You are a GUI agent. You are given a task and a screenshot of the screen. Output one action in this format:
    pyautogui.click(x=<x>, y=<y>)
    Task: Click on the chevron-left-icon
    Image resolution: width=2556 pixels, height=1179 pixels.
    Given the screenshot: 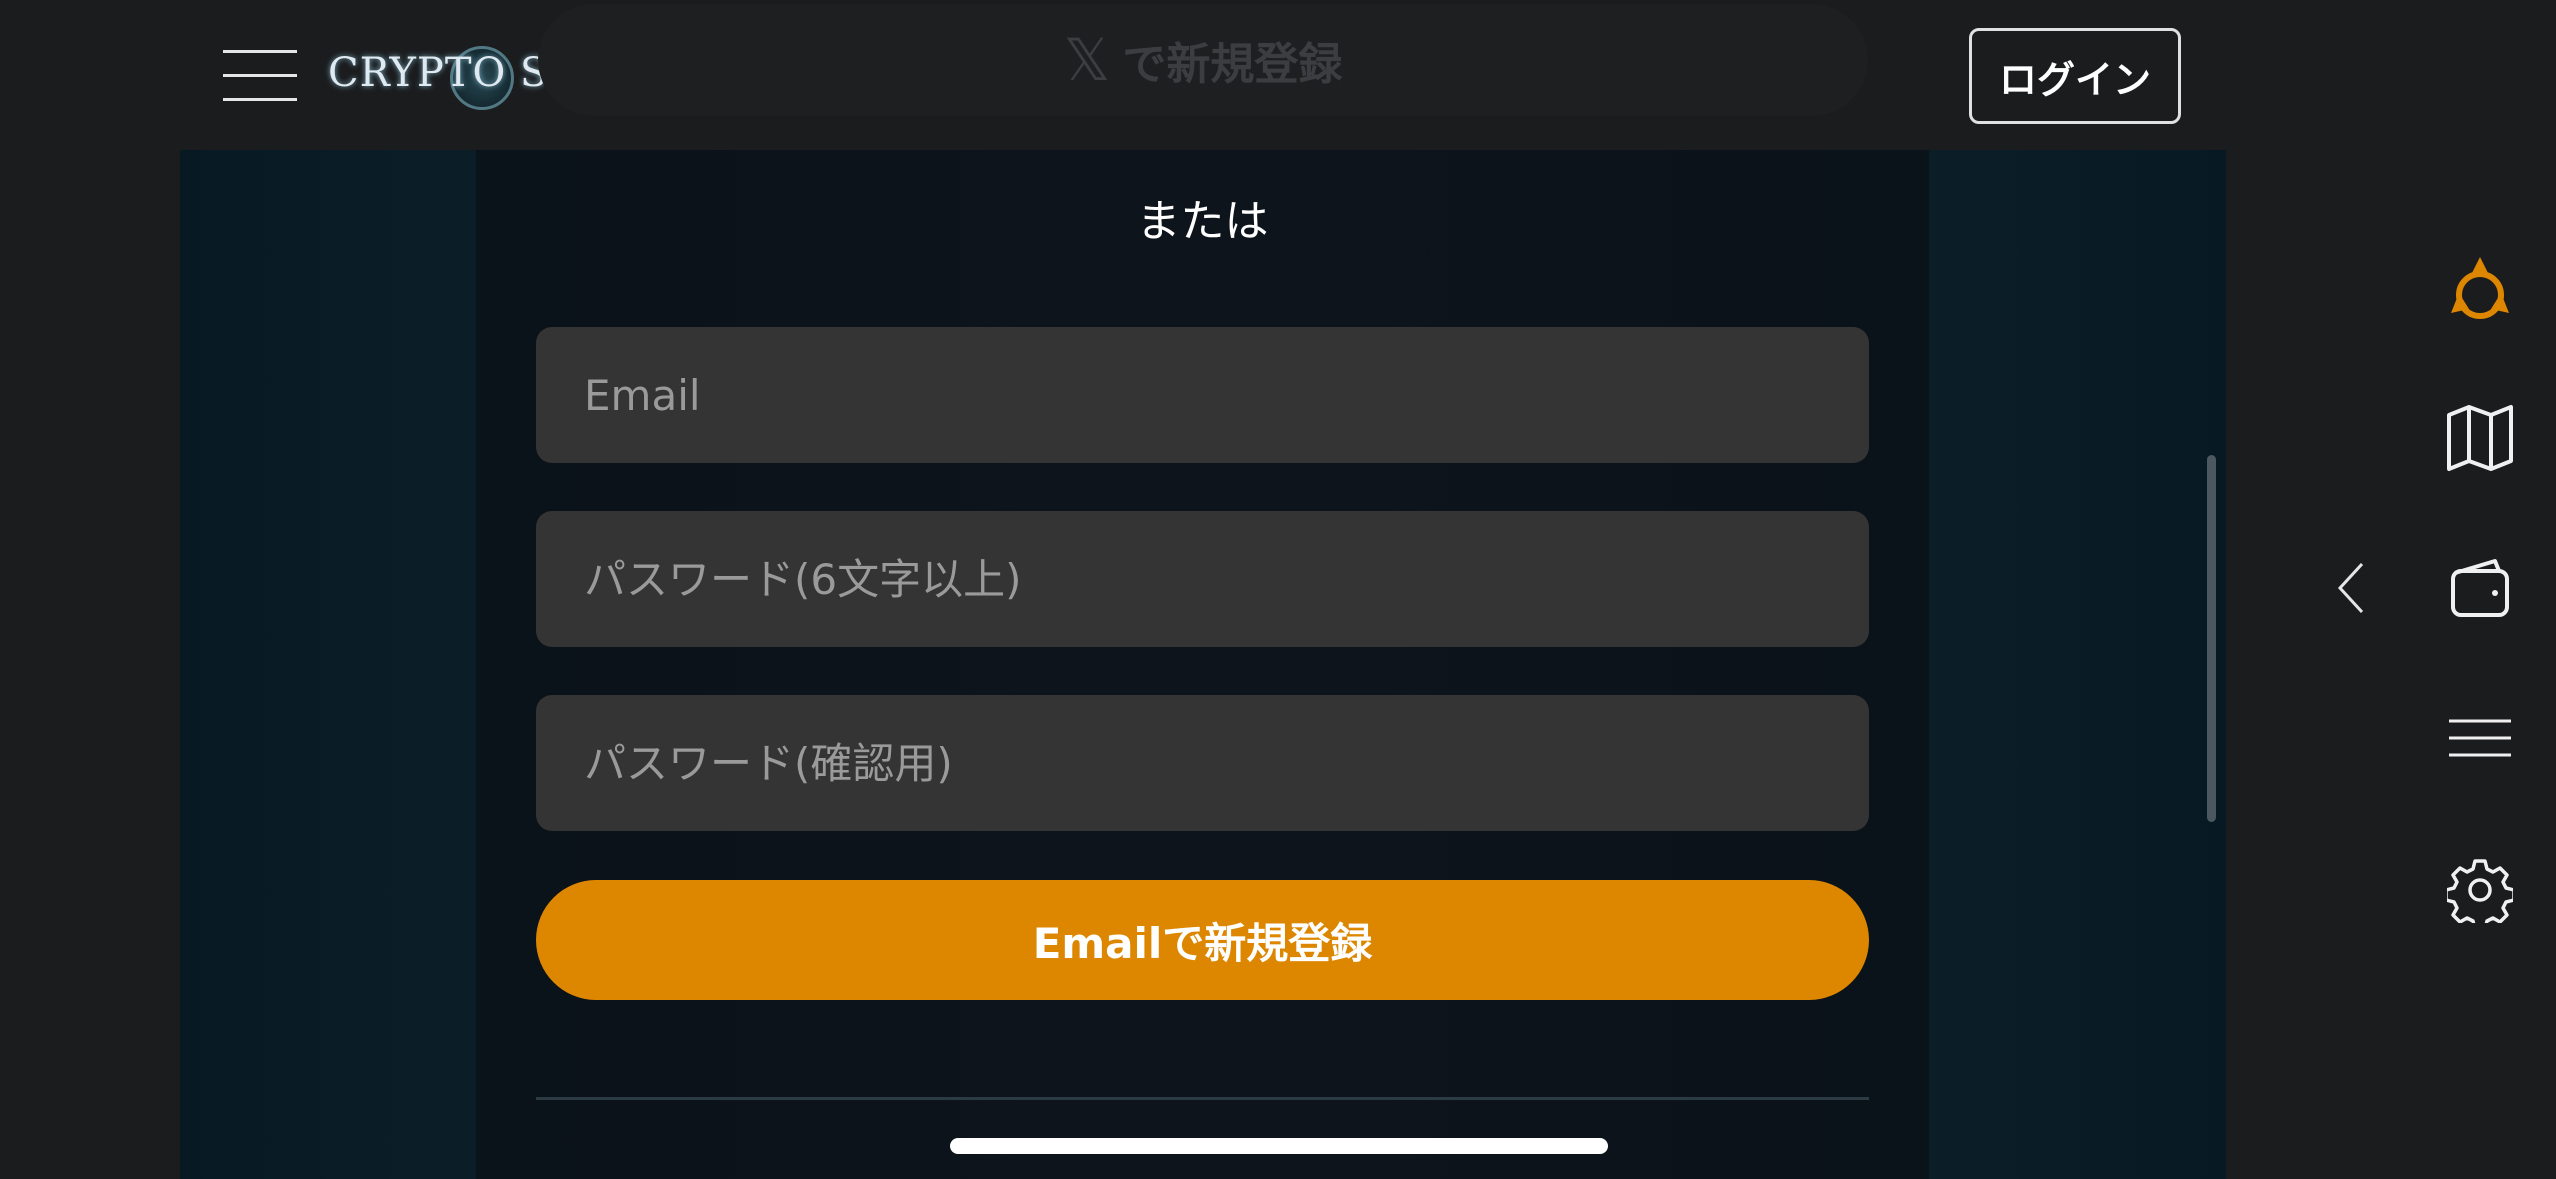 What is the action you would take?
    pyautogui.click(x=2352, y=588)
    